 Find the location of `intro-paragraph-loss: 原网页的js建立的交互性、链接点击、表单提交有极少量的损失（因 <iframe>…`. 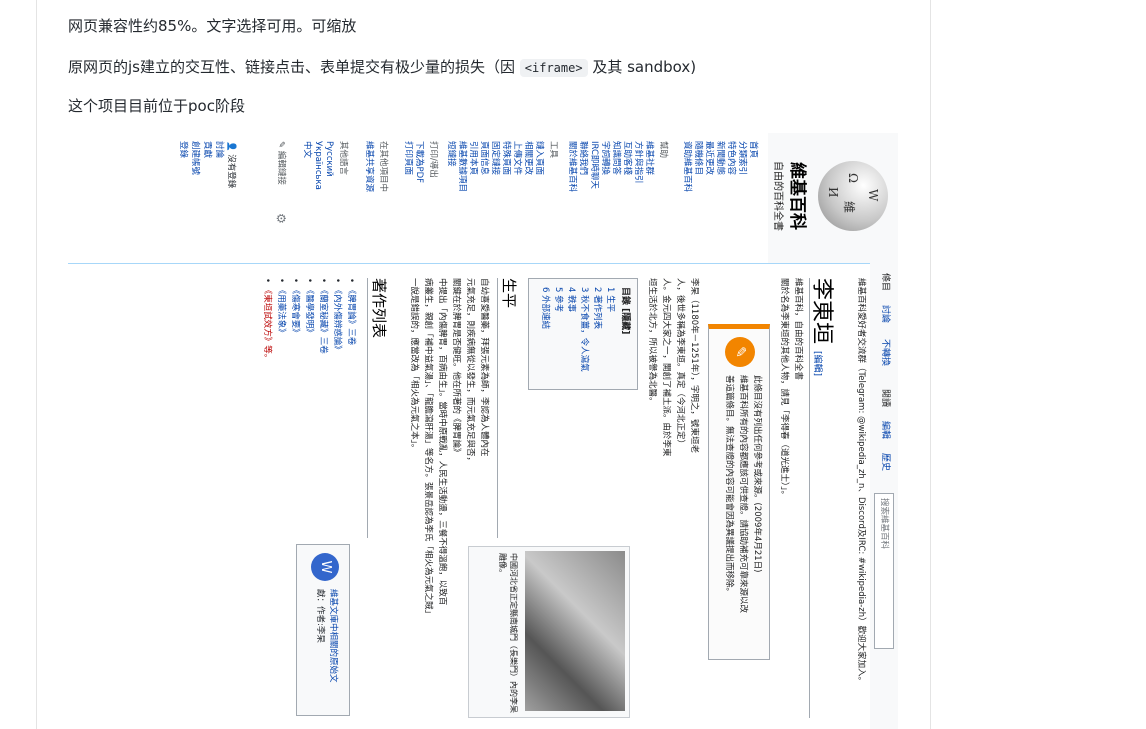

intro-paragraph-loss: 原网页的js建立的交互性、链接点击、表单提交有极少量的损失（因 <iframe>… is located at coordinates (382, 66).